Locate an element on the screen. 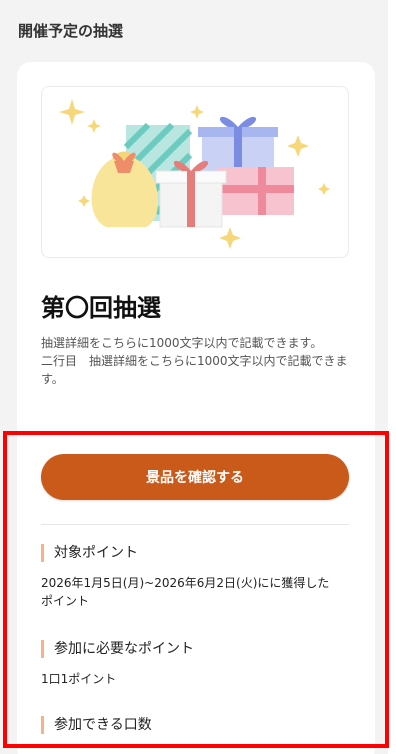 Image resolution: width=396 pixels, height=754 pixels. lottery-title: 第〇回抽選 is located at coordinates (101, 308).